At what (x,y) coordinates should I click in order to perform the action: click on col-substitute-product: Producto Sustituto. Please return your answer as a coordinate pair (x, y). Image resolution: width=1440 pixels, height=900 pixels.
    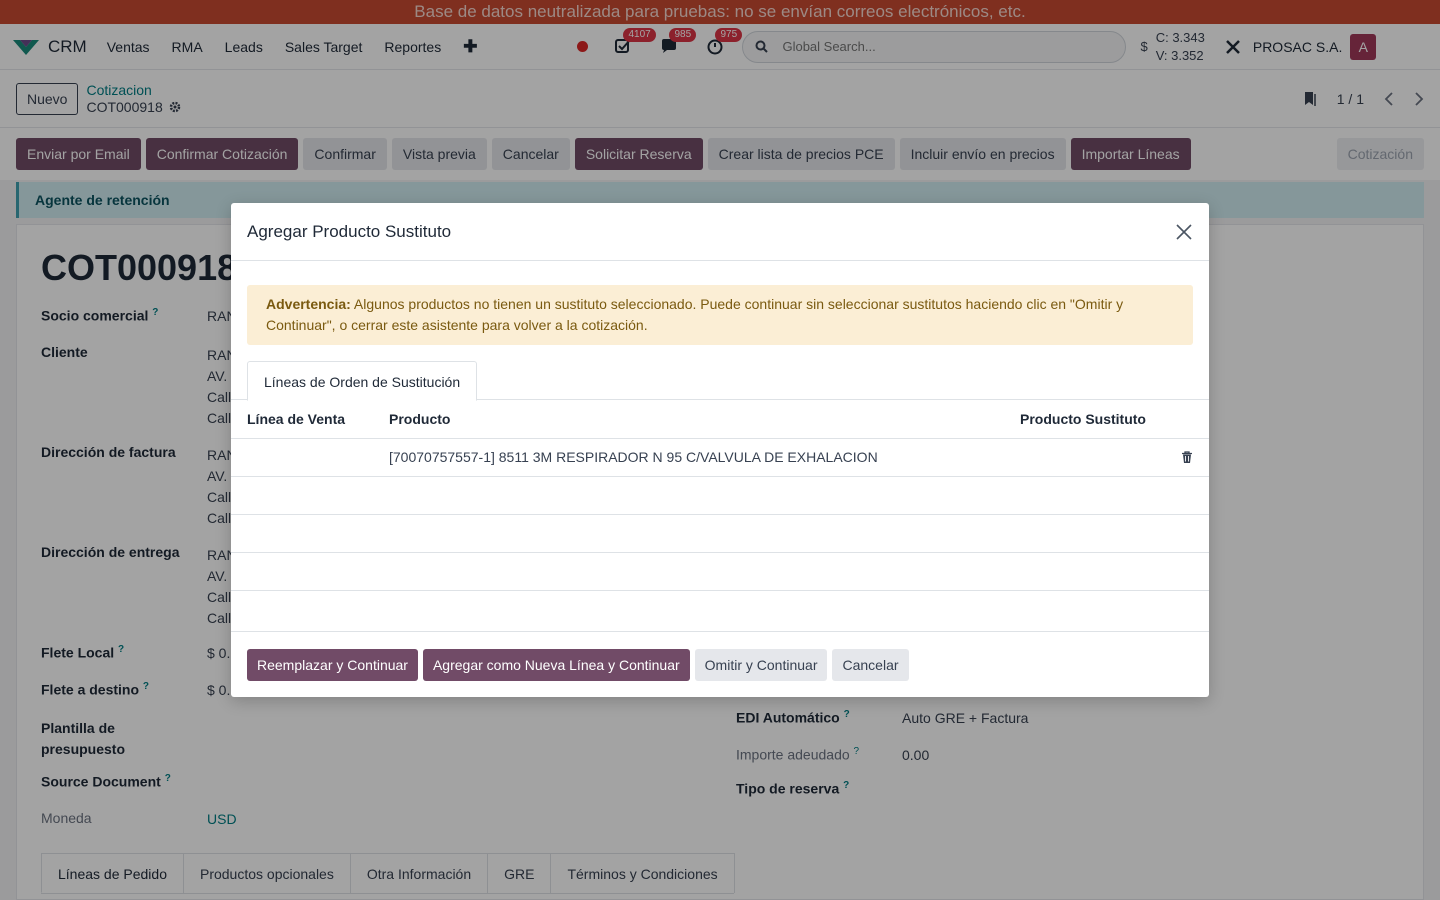
    Looking at the image, I should click on (1084, 419).